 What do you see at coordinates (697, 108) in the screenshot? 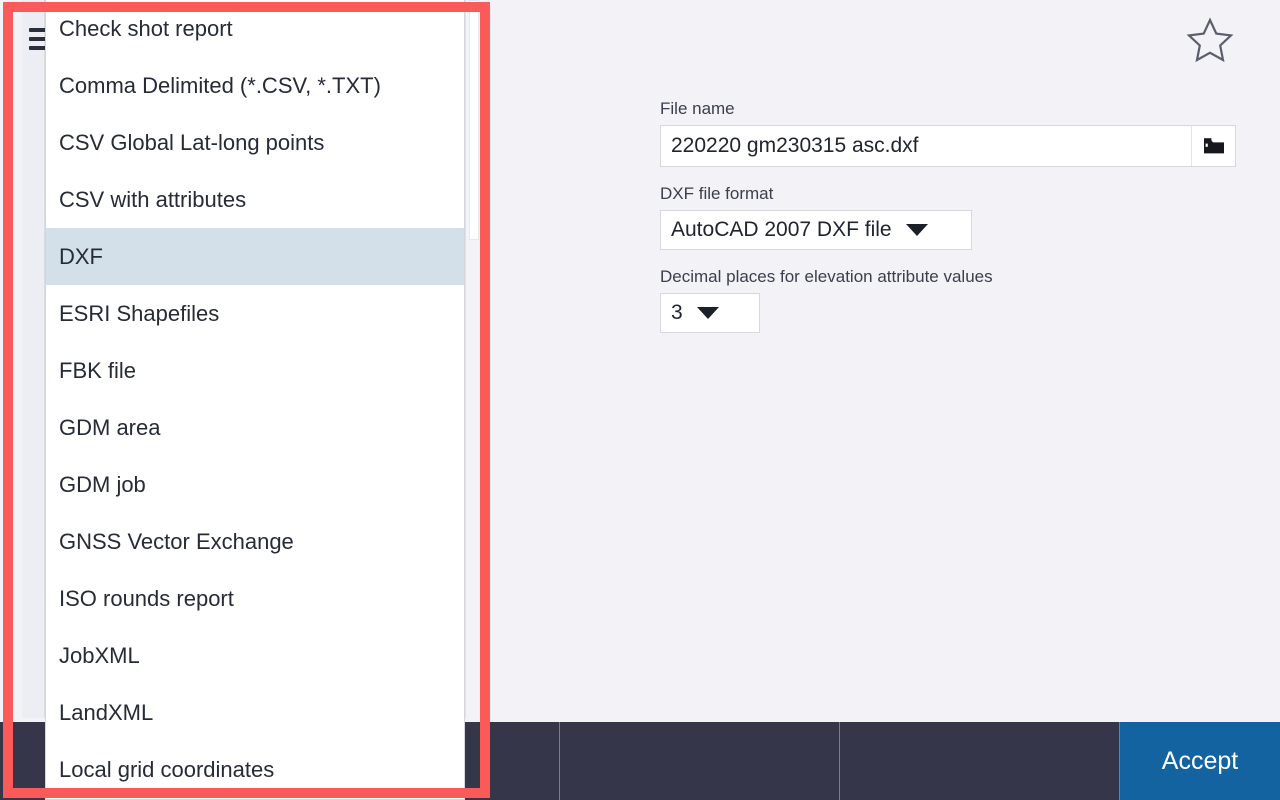
I see `file-name-label: File name` at bounding box center [697, 108].